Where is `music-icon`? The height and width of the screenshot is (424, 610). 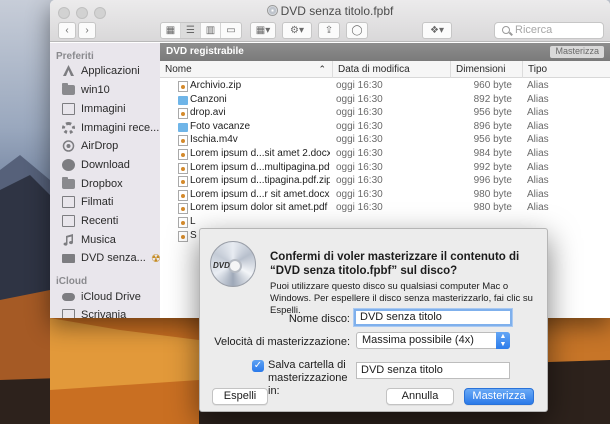
music-icon is located at coordinates (68, 240).